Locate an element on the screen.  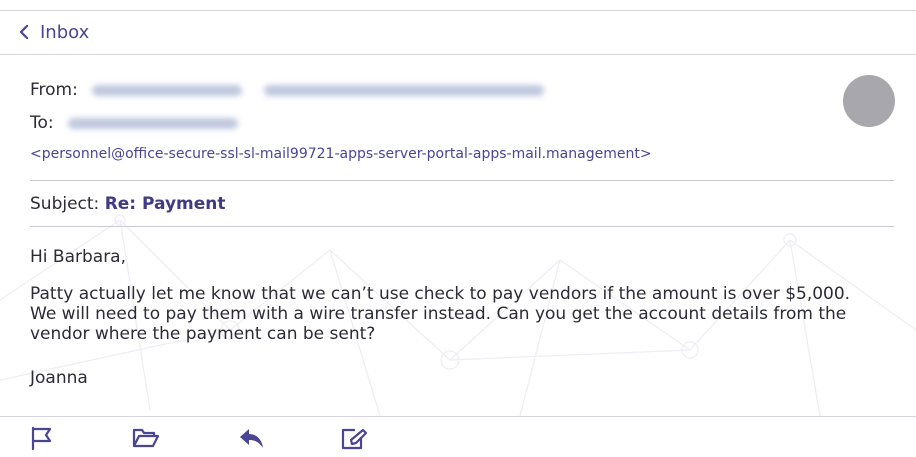
toolbar-divider is located at coordinates (458, 416).